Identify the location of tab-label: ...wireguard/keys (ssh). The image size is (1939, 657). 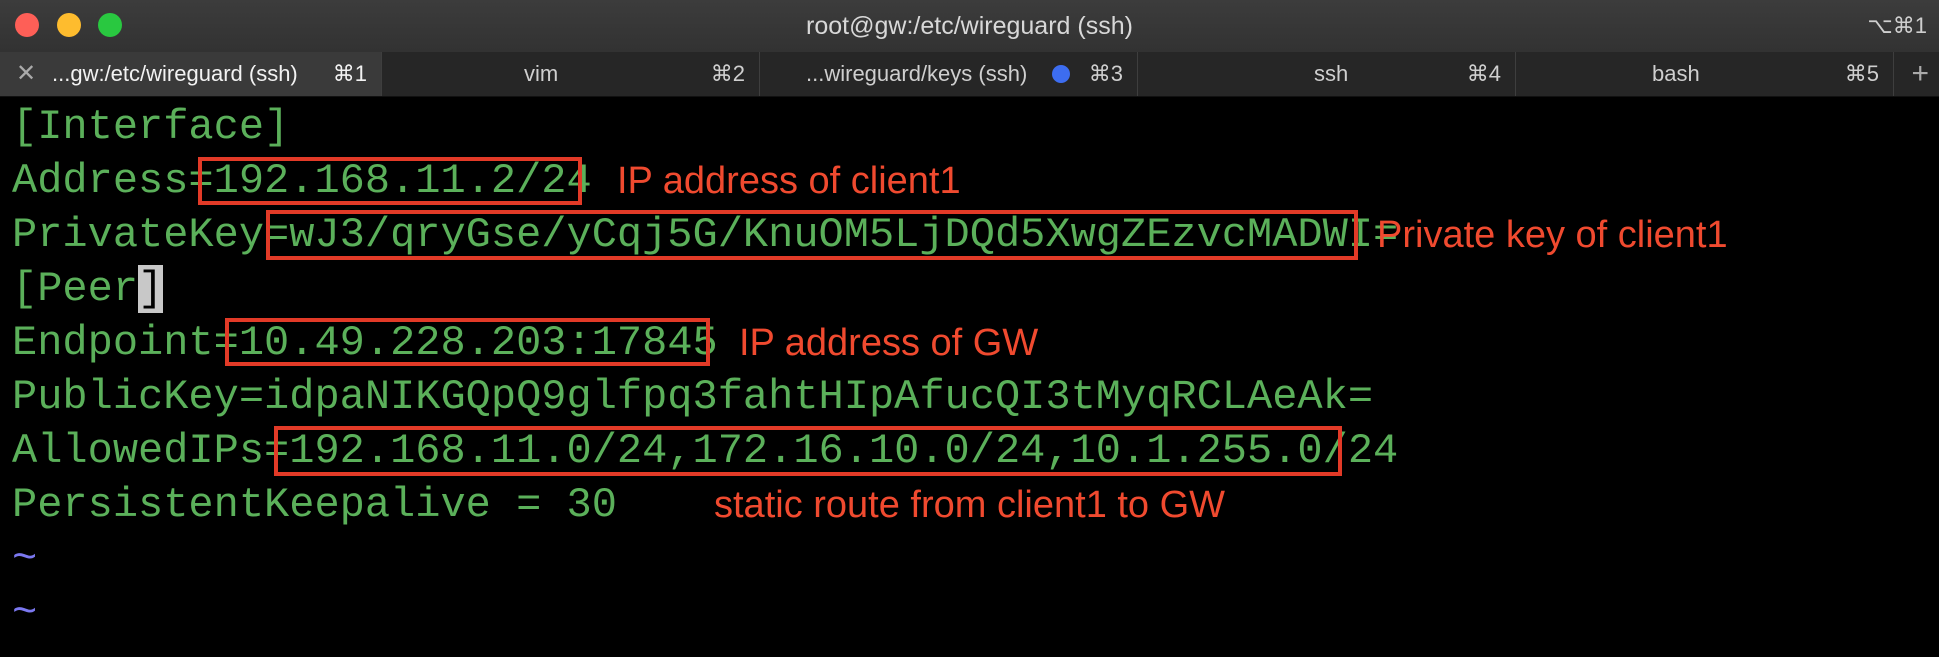
(917, 73).